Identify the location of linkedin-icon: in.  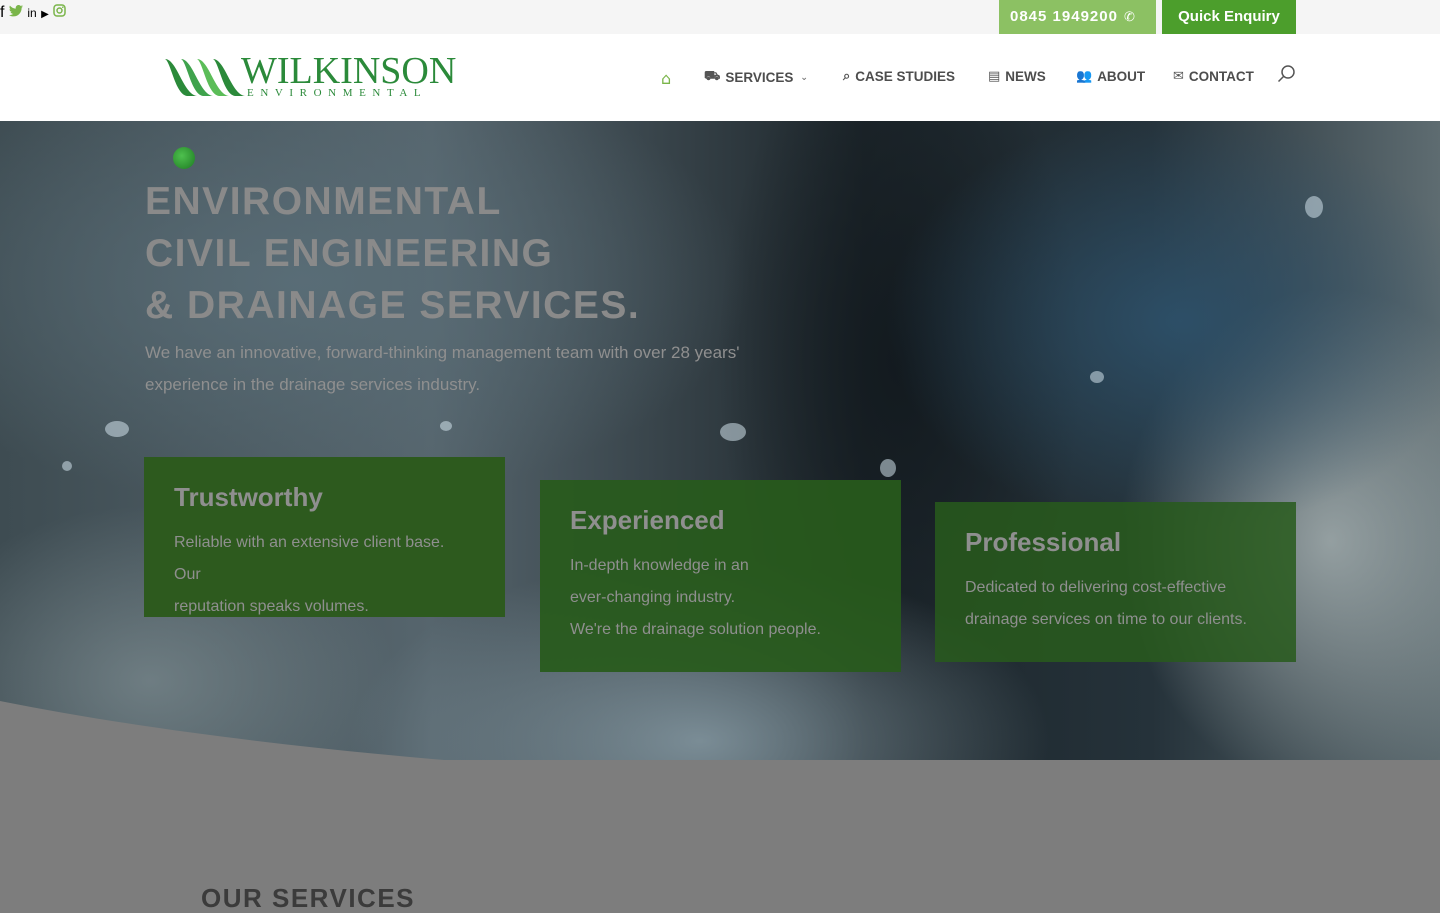
(31, 13).